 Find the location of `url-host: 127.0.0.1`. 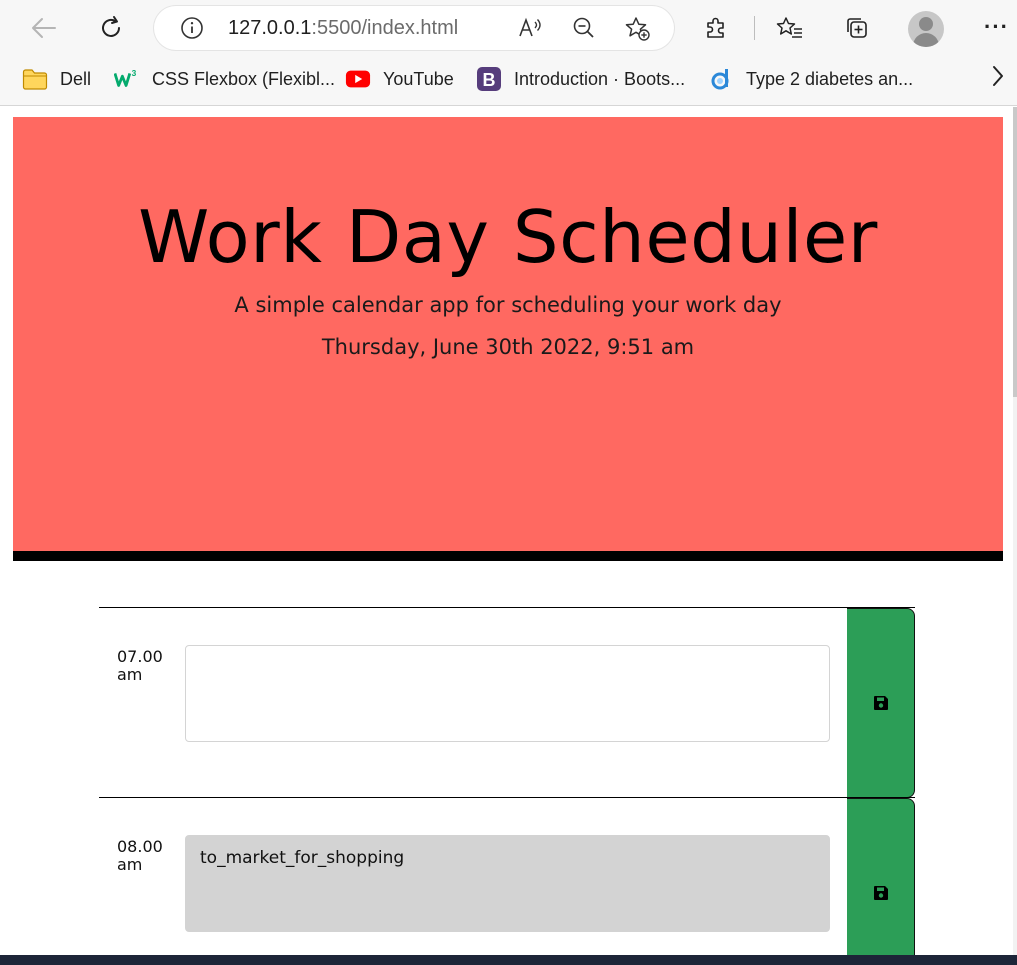

url-host: 127.0.0.1 is located at coordinates (270, 28).